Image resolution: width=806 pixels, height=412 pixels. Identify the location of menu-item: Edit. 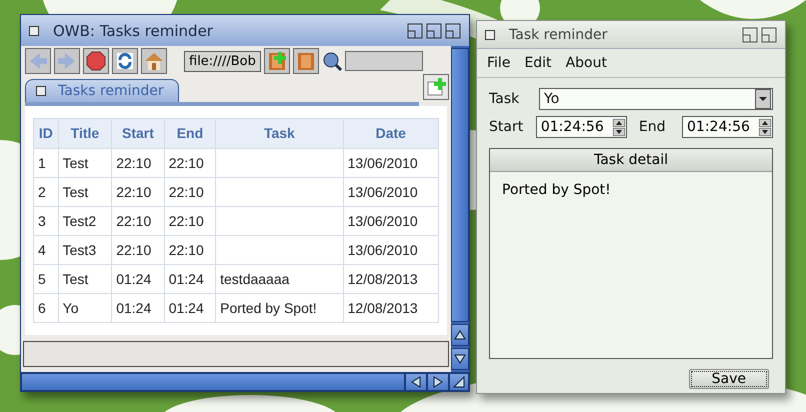
(538, 63).